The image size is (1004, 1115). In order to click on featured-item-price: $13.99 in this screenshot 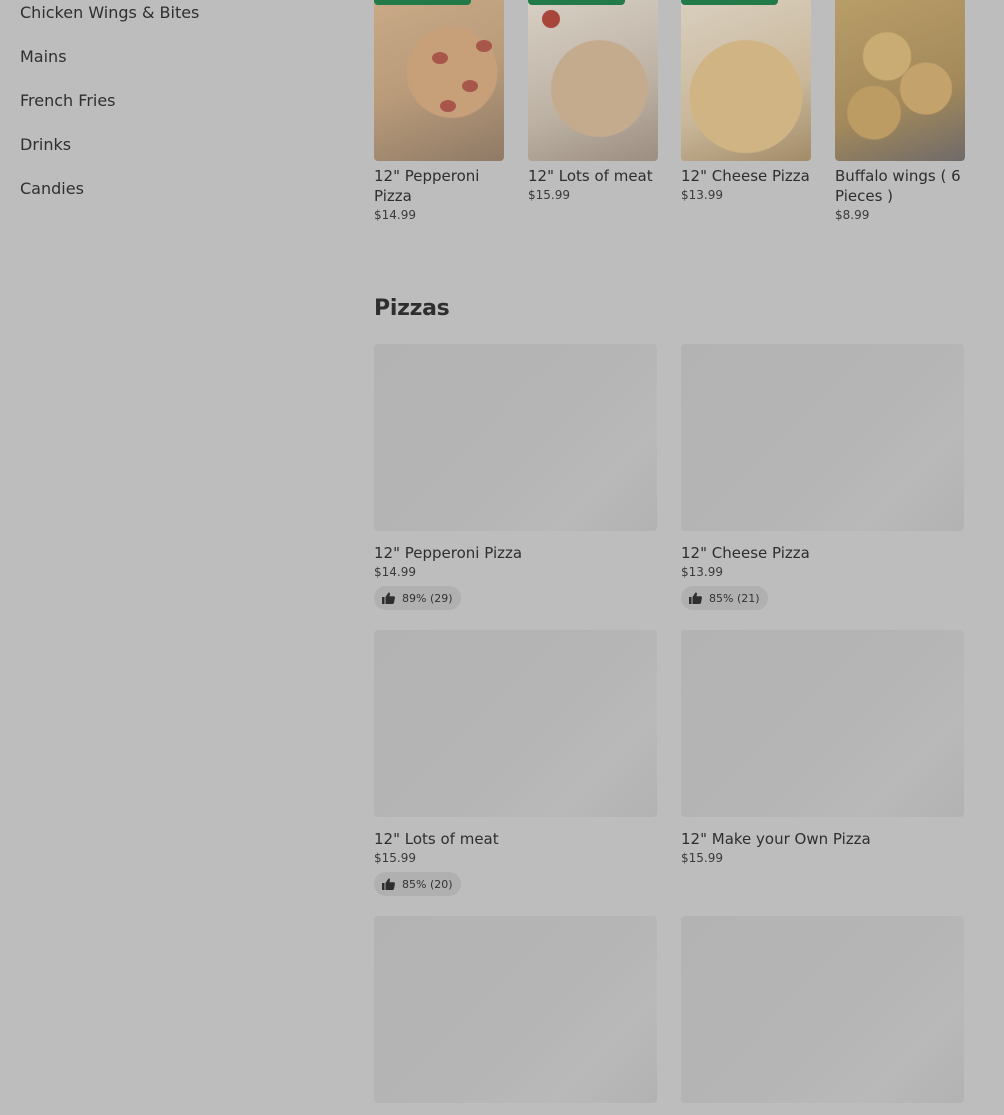, I will do `click(702, 195)`.